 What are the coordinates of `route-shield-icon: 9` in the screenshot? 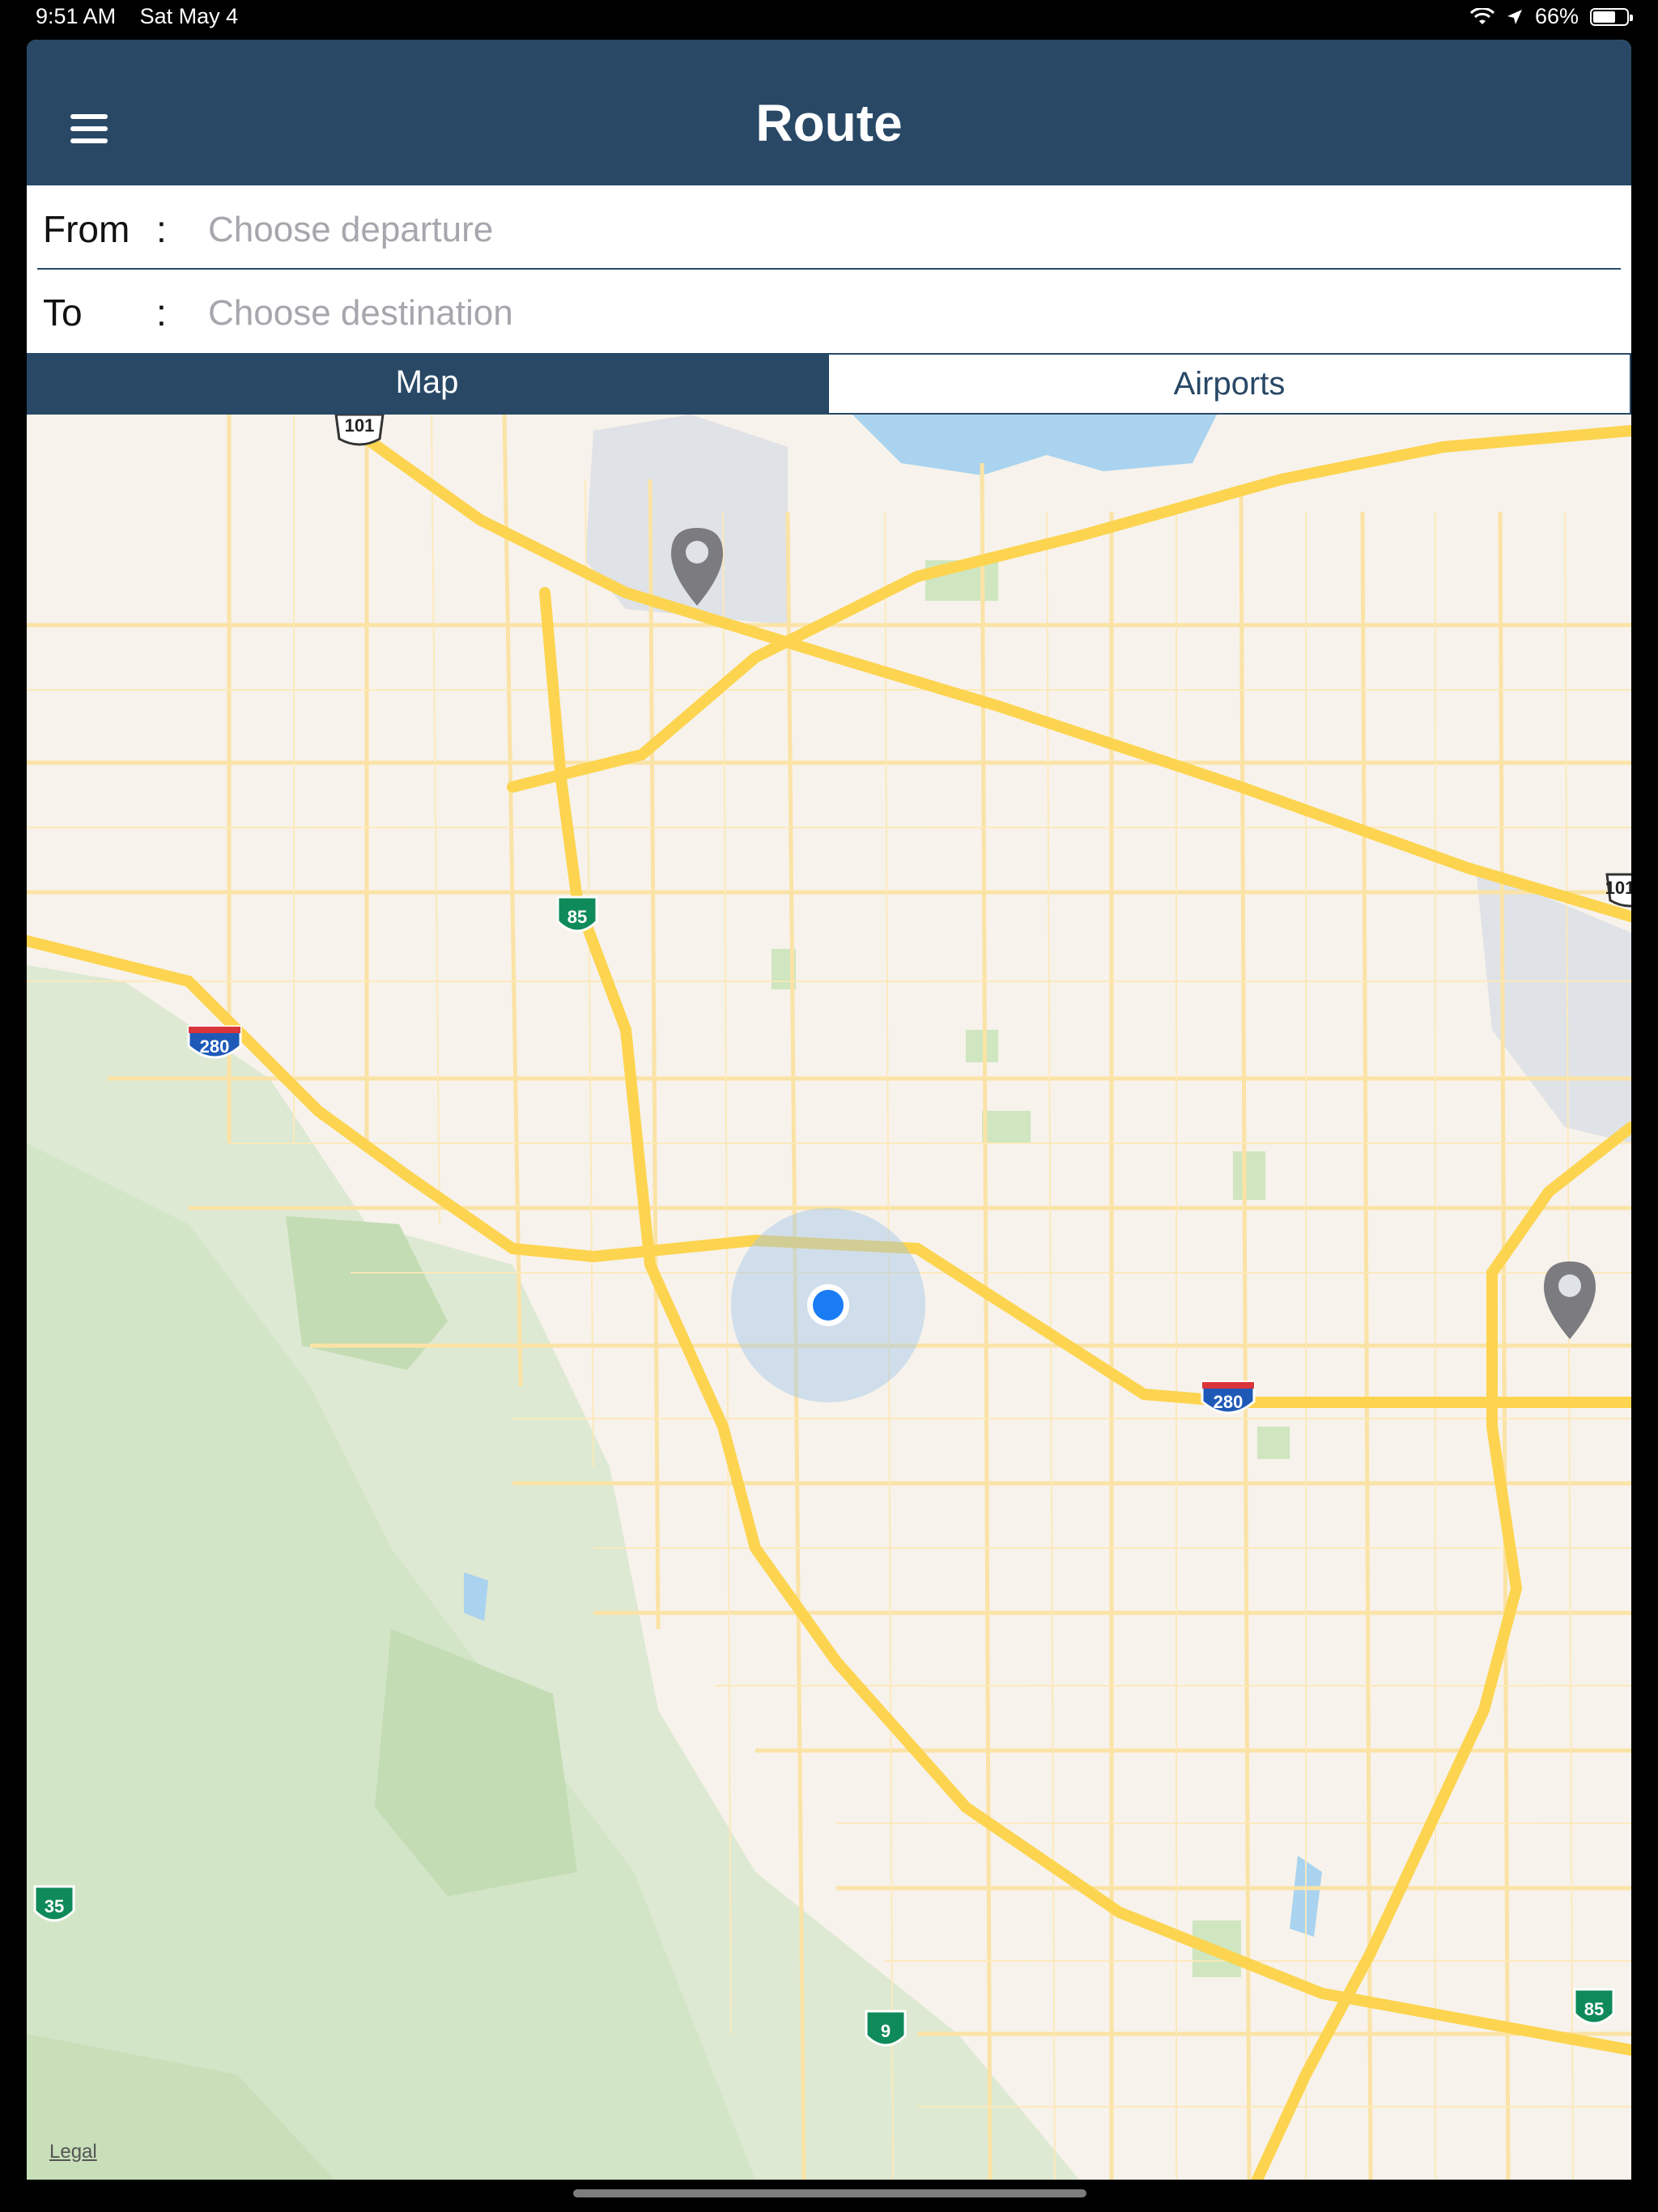 It's located at (886, 2029).